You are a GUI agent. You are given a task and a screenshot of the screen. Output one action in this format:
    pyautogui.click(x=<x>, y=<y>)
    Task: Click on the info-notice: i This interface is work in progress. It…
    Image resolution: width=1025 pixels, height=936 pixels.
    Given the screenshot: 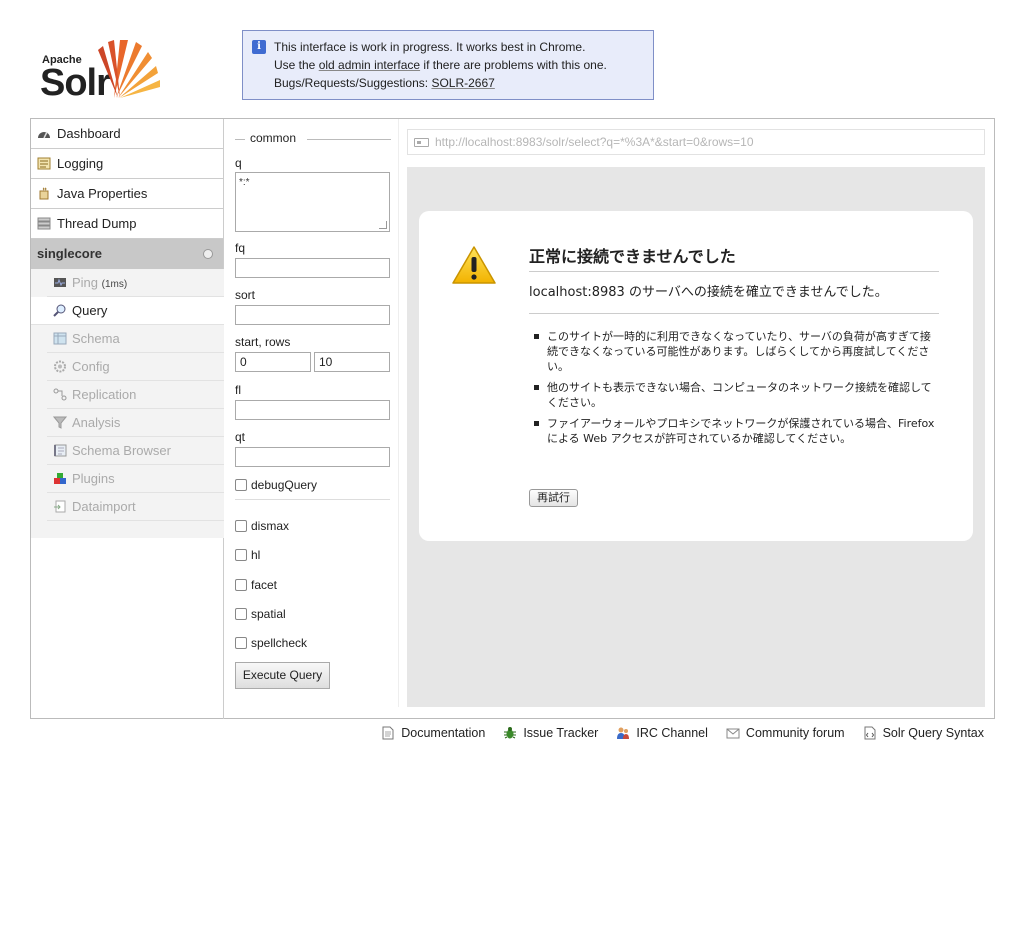 What is the action you would take?
    pyautogui.click(x=448, y=65)
    